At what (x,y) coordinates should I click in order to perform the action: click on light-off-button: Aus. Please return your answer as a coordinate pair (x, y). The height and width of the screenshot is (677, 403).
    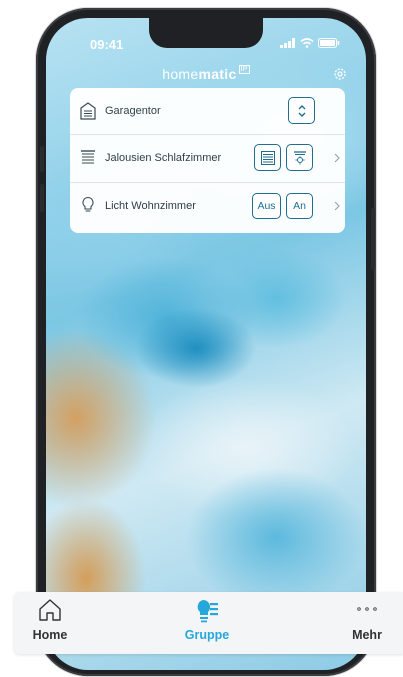
    Looking at the image, I should click on (266, 206).